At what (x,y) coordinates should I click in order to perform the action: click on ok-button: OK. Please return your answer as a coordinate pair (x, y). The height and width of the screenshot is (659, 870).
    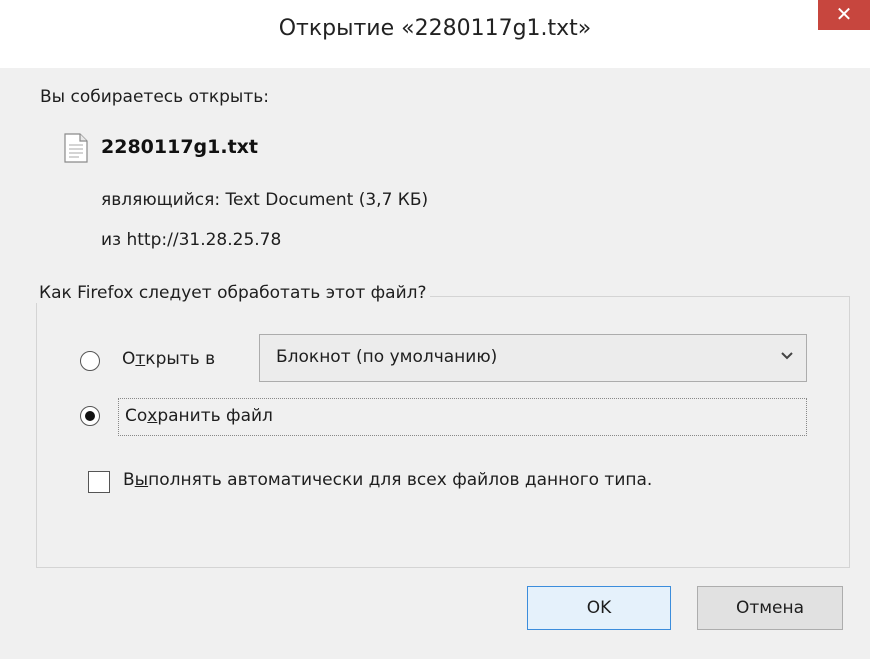
    Looking at the image, I should click on (599, 608).